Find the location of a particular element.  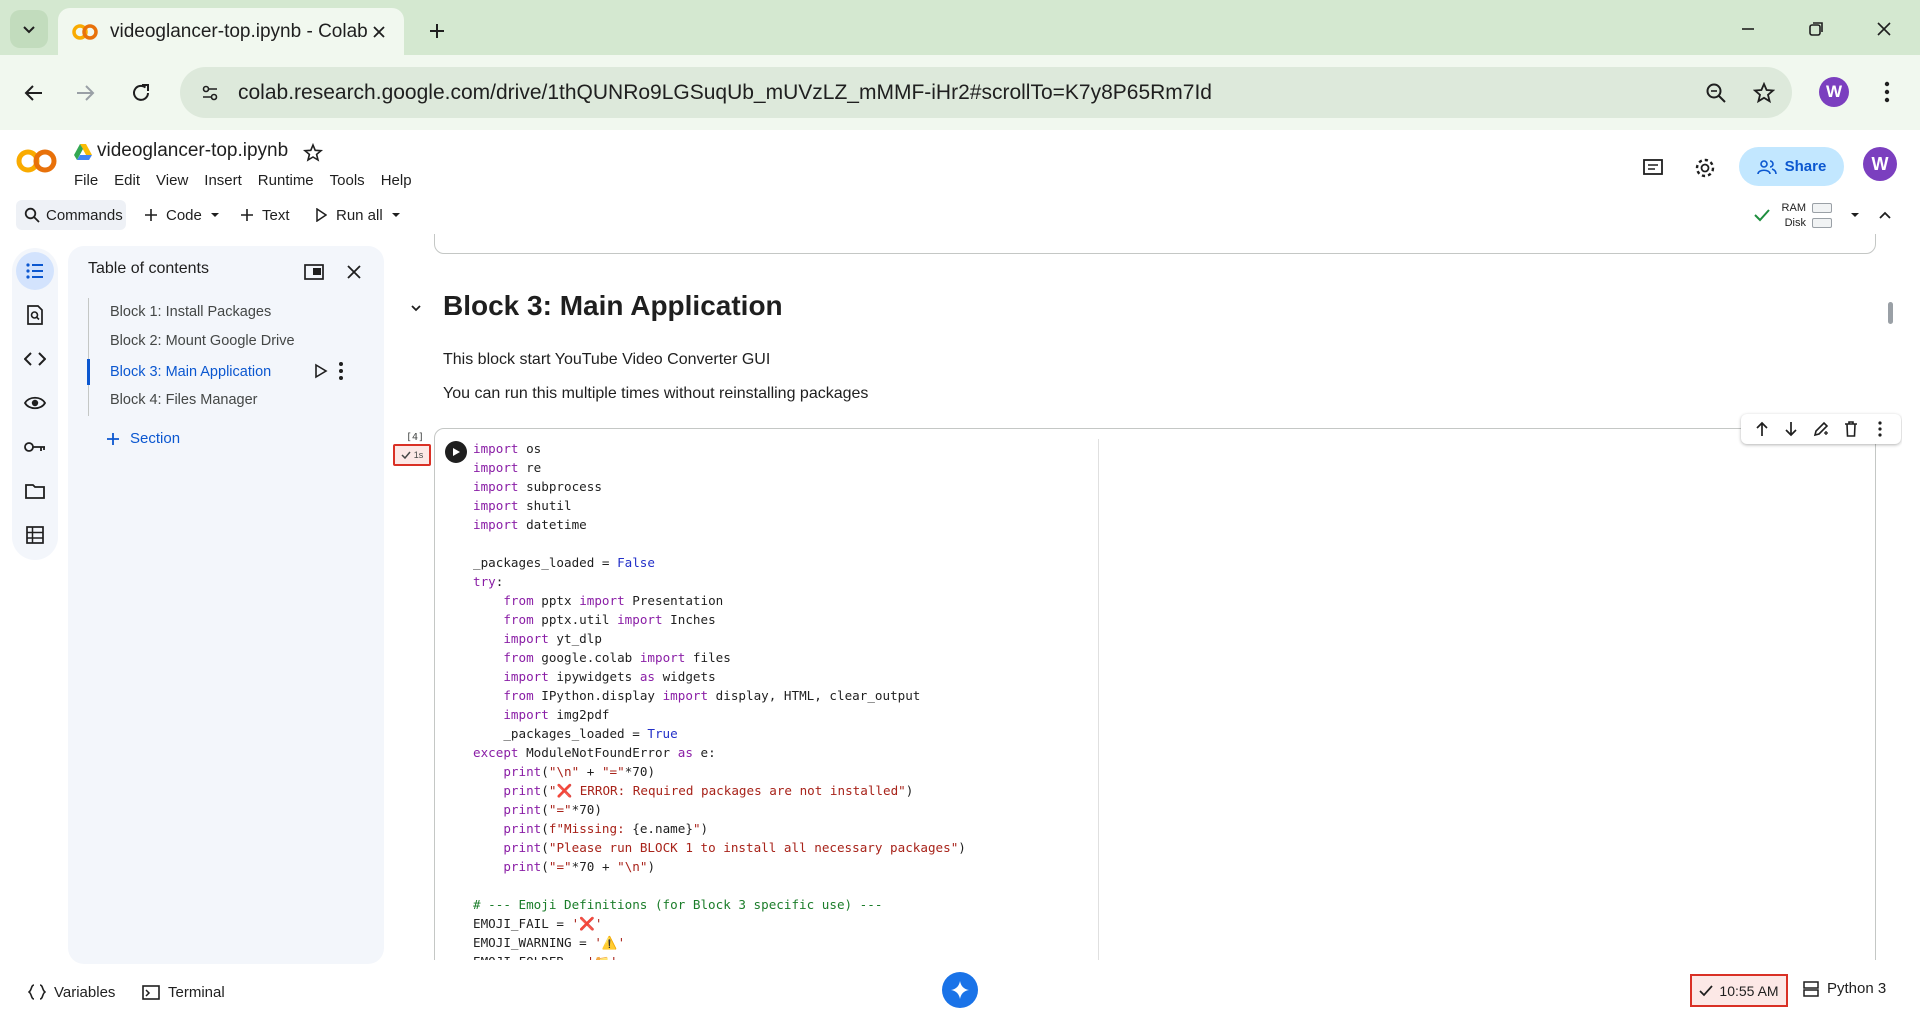

collapse-section-chevron-icon is located at coordinates (416, 308).